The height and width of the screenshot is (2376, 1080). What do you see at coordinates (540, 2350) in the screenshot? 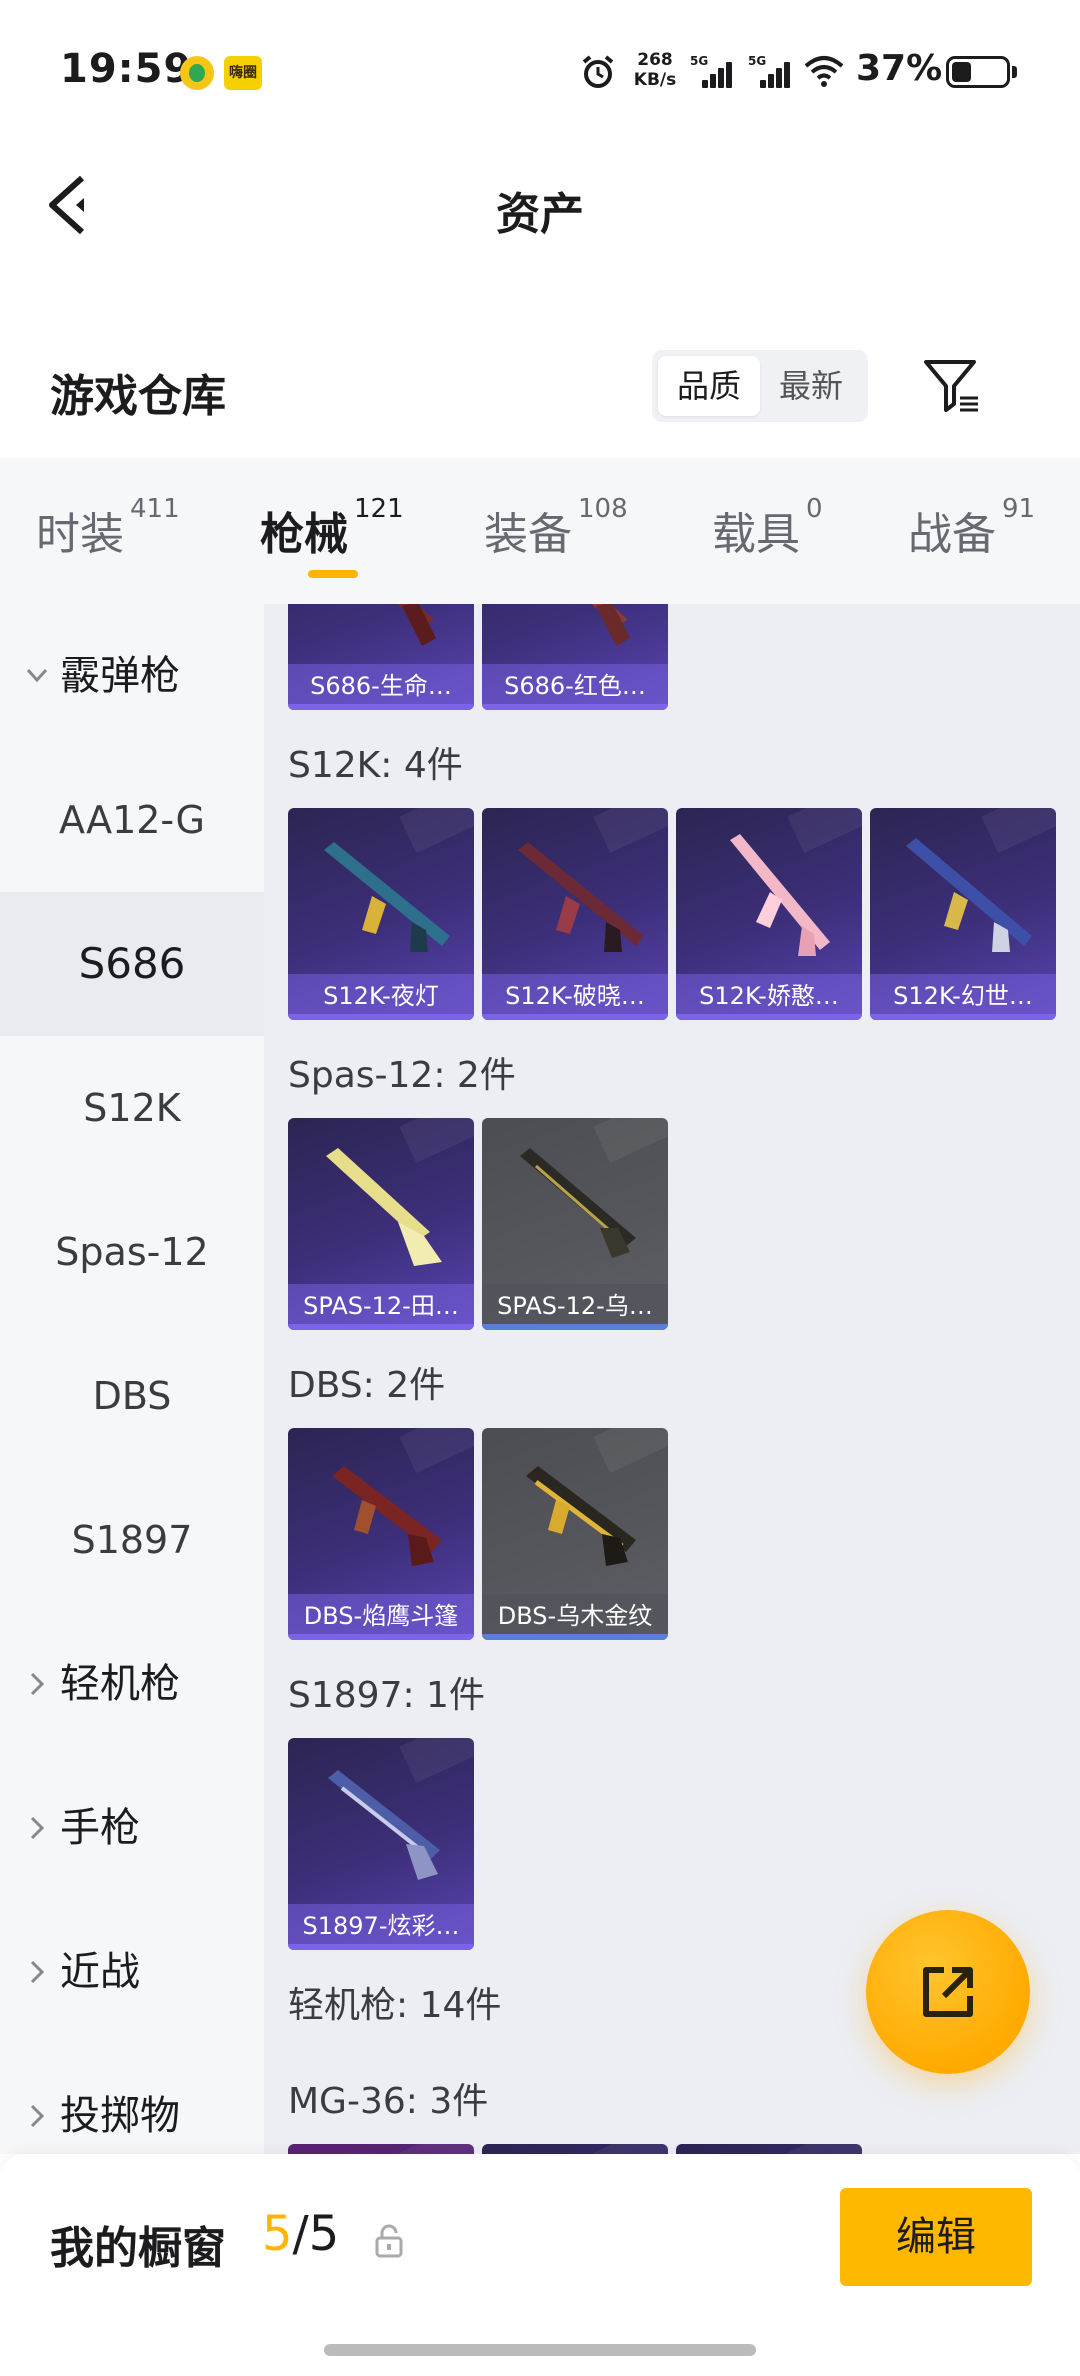
I see `home-indicator` at bounding box center [540, 2350].